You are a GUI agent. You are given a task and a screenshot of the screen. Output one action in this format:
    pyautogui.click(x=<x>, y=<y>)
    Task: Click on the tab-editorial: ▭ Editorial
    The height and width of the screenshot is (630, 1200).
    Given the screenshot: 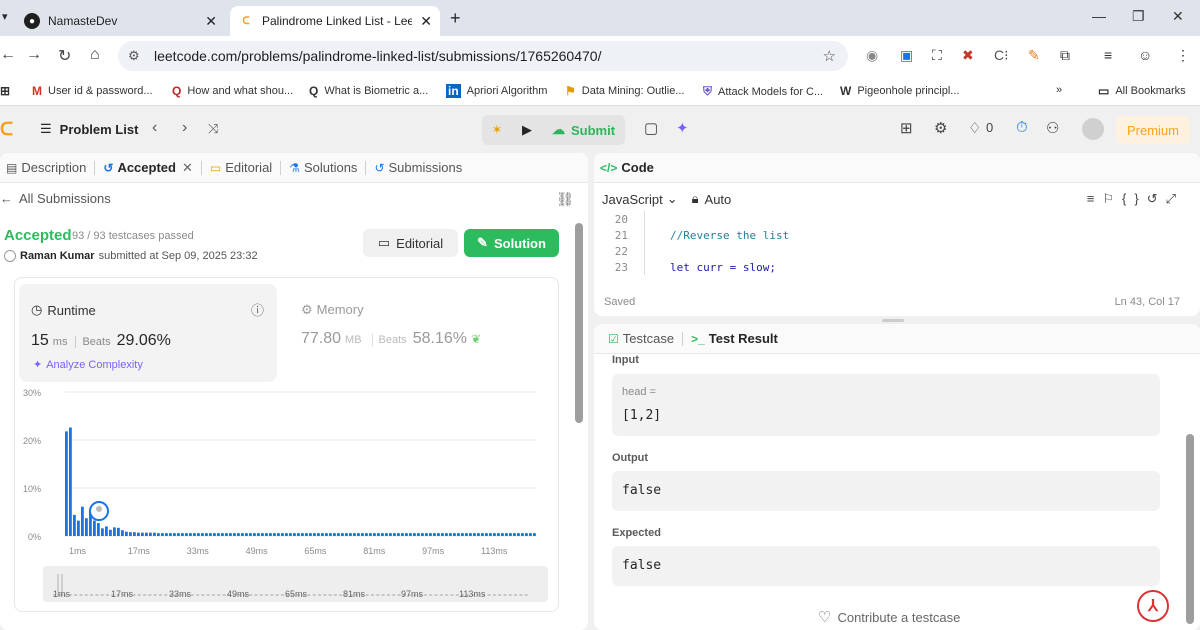 What is the action you would take?
    pyautogui.click(x=241, y=167)
    